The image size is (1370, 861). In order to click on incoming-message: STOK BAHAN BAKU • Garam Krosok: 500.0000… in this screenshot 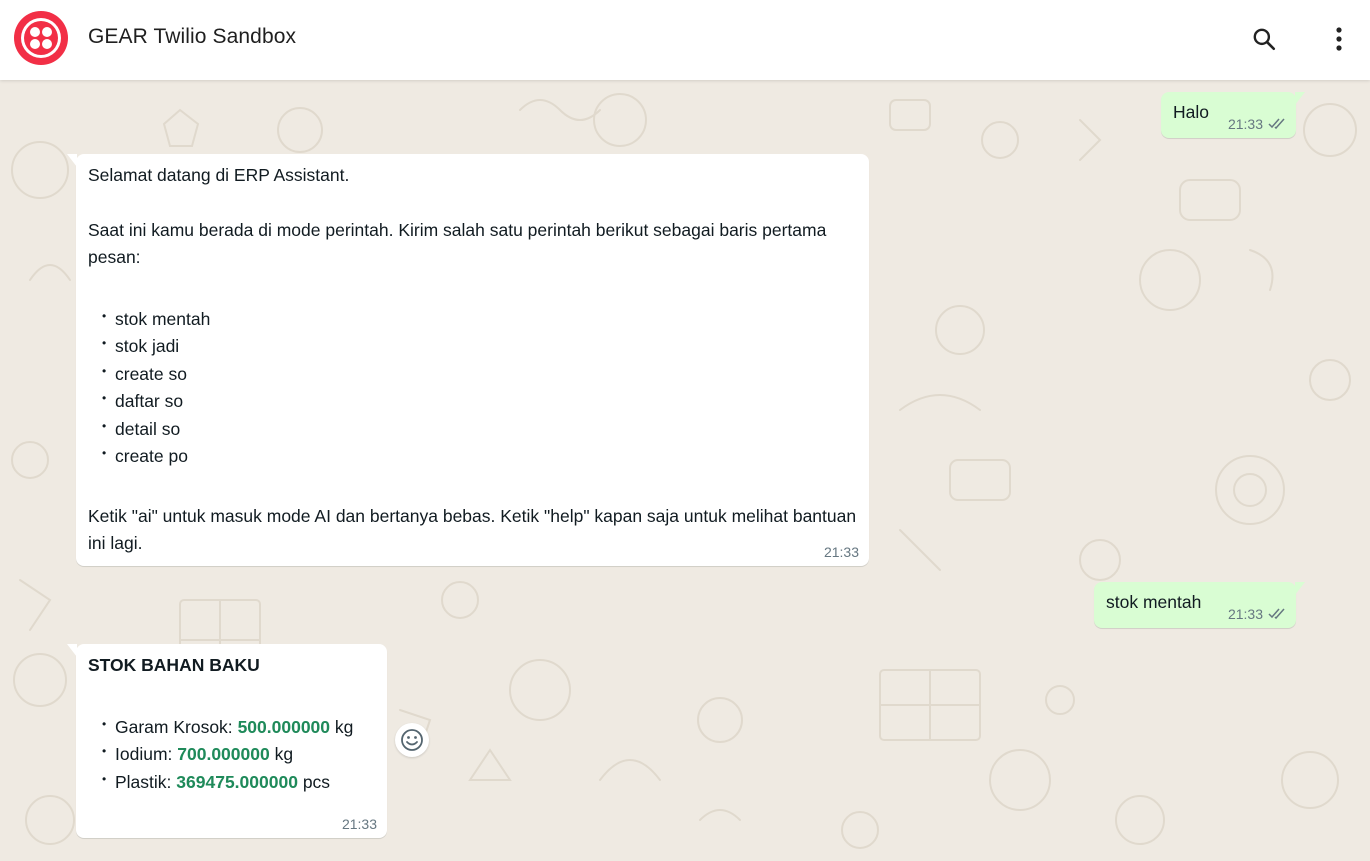, I will do `click(227, 741)`.